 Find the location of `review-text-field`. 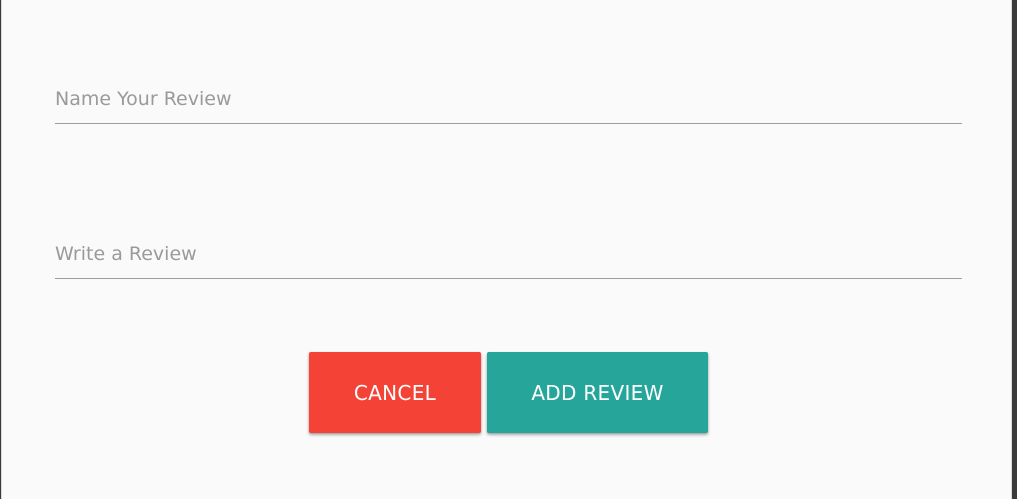

review-text-field is located at coordinates (508, 258).